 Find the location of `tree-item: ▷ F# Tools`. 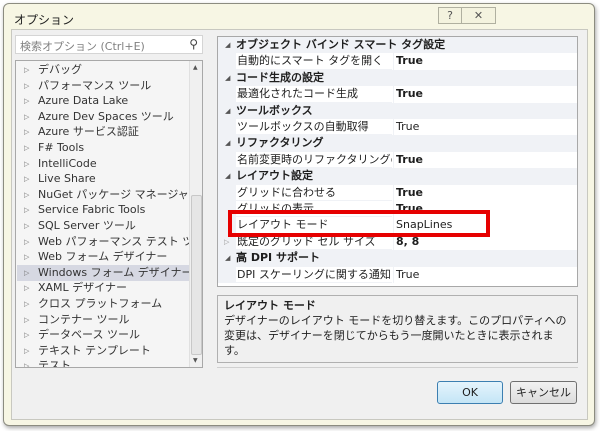

tree-item: ▷ F# Tools is located at coordinates (103, 148).